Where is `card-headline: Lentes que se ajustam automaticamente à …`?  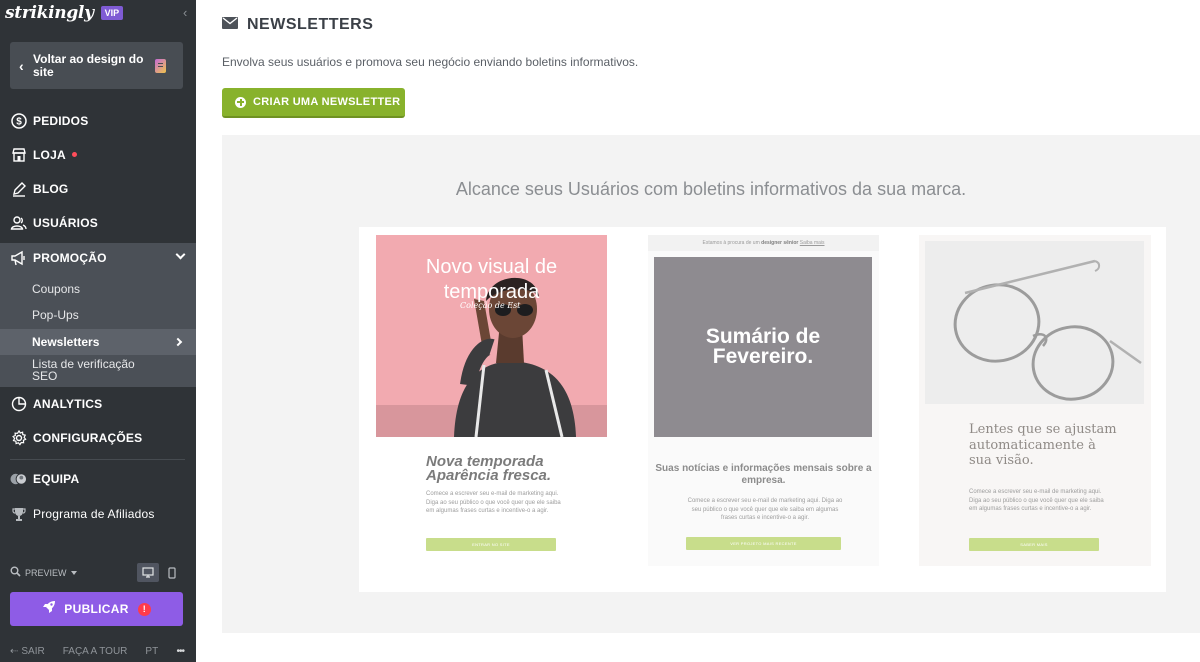
card-headline: Lentes que se ajustam automaticamente à … is located at coordinates (1043, 445).